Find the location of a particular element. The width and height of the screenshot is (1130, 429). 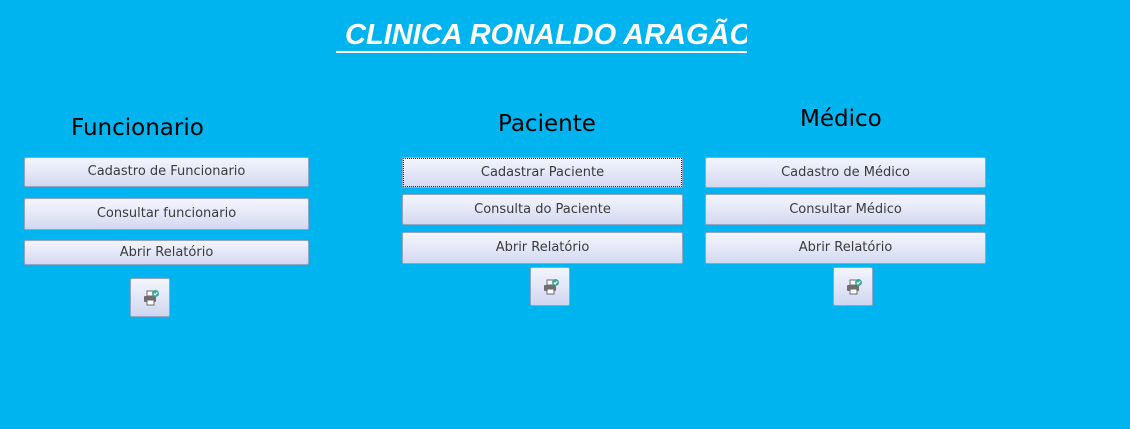

medico-heading: Médico is located at coordinates (841, 119).